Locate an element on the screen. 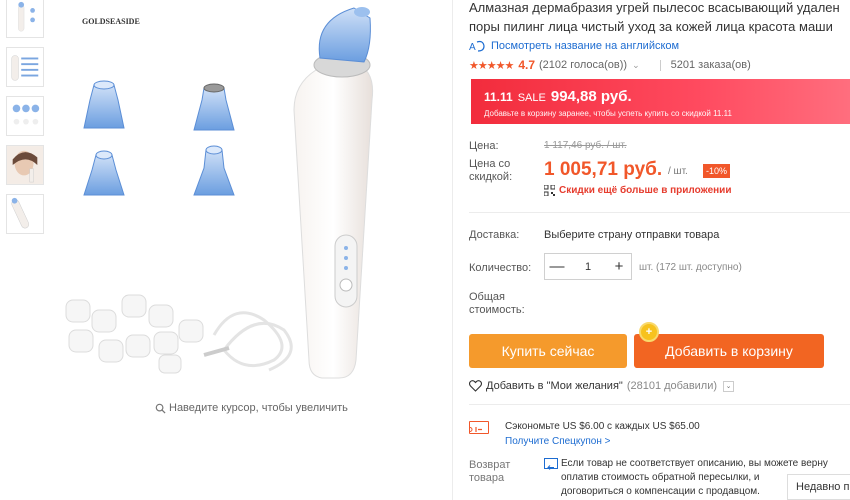 This screenshot has height=500, width=850. coin-icon: + is located at coordinates (649, 332).